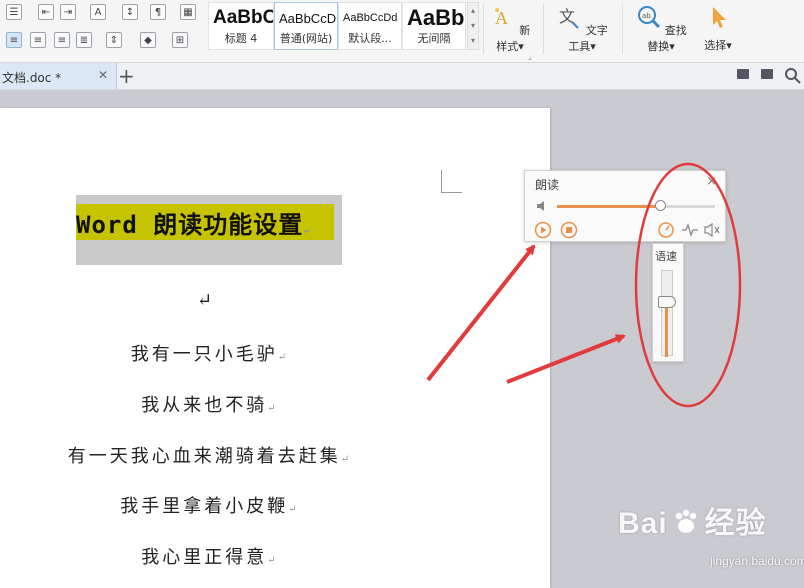 The width and height of the screenshot is (804, 588). I want to click on read-aloud-title: 朗读, so click(547, 185).